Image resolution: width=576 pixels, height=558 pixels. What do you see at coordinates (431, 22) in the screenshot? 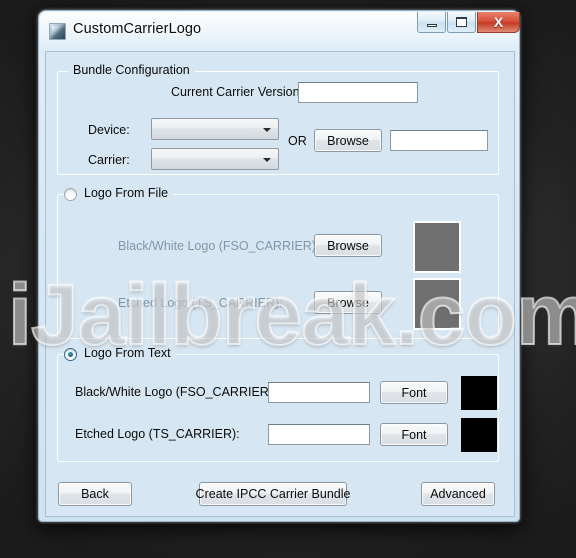
I see `minimize-button` at bounding box center [431, 22].